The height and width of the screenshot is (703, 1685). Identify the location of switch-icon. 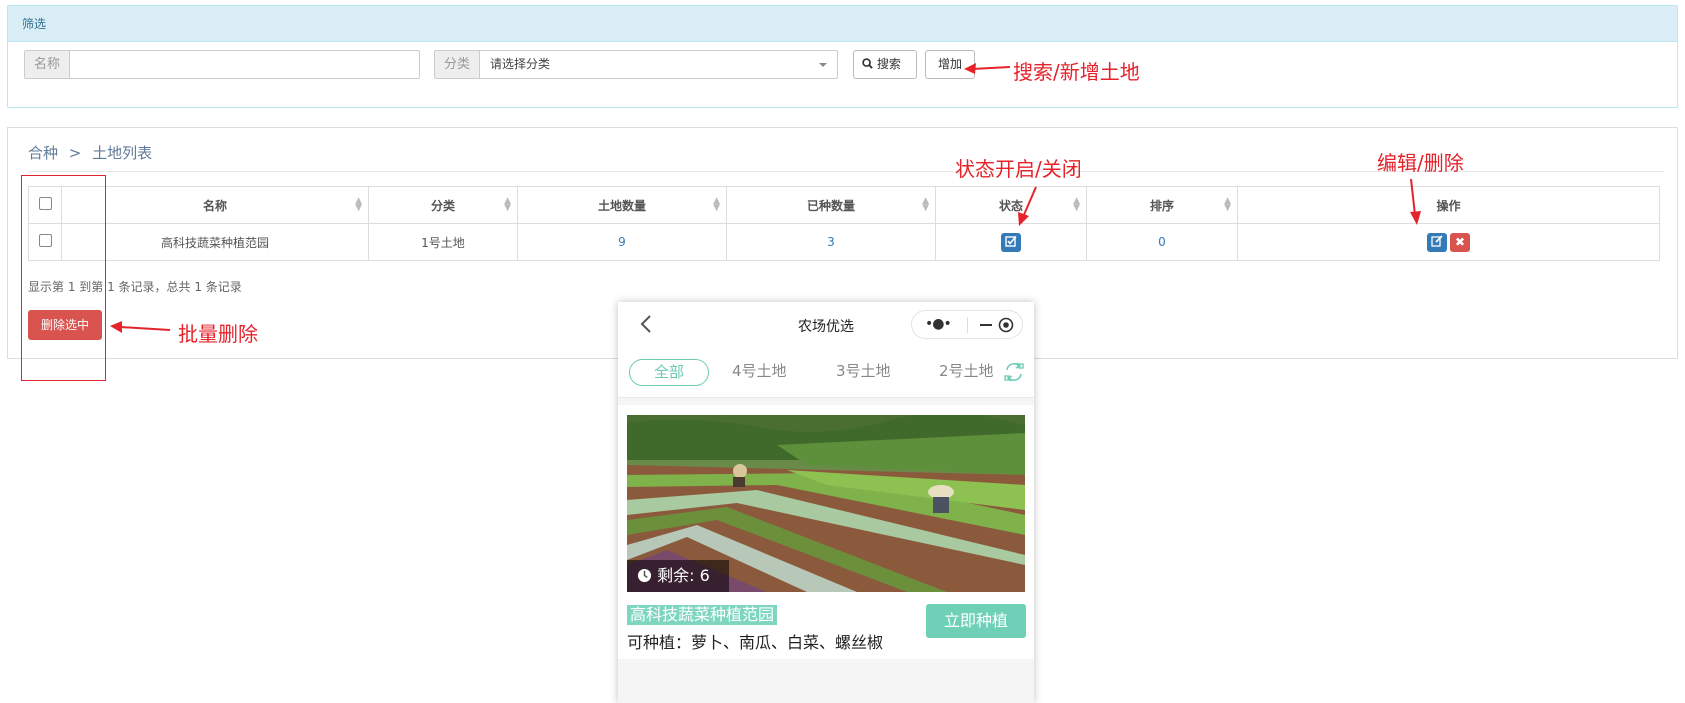
(1014, 374).